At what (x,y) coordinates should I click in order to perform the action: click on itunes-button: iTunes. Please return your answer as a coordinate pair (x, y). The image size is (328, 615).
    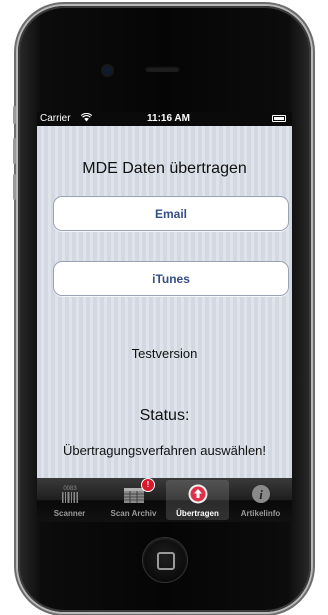
    Looking at the image, I should click on (171, 278).